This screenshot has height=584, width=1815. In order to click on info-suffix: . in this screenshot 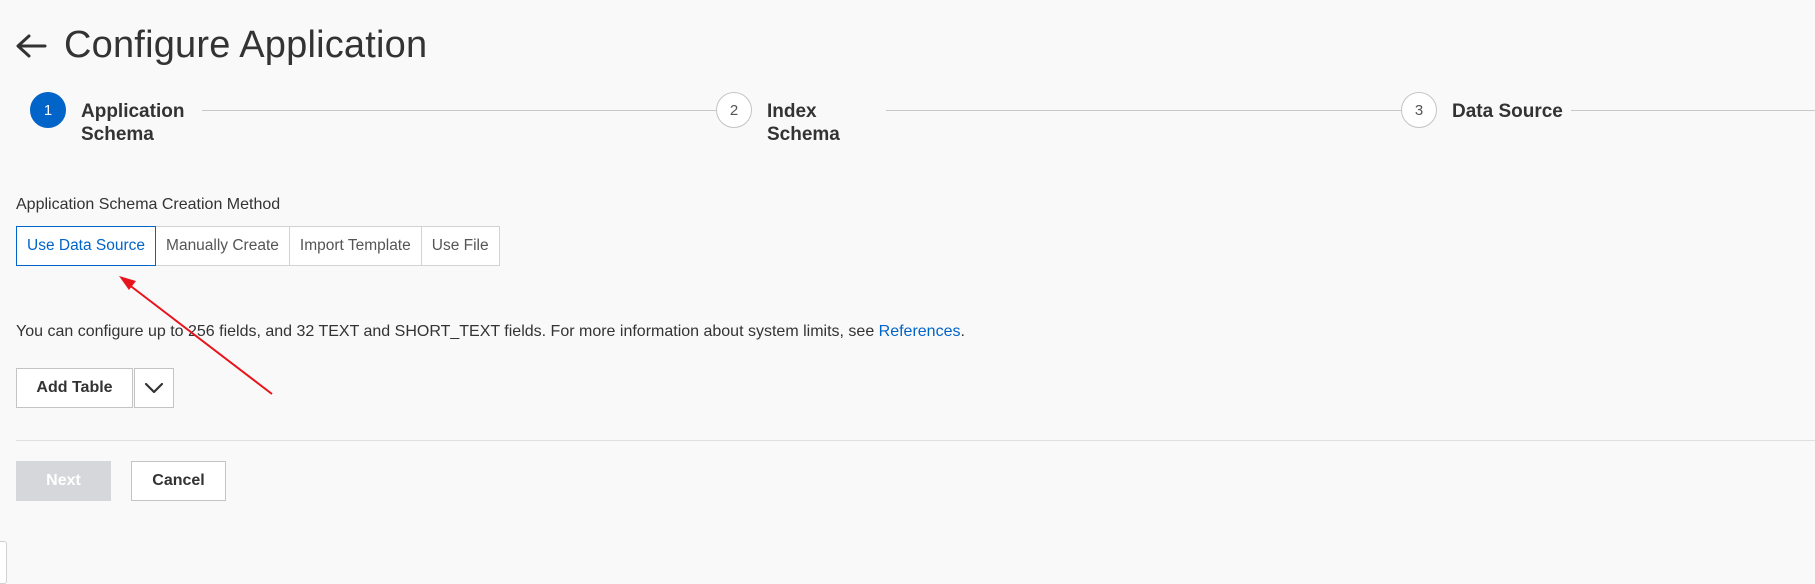, I will do `click(962, 331)`.